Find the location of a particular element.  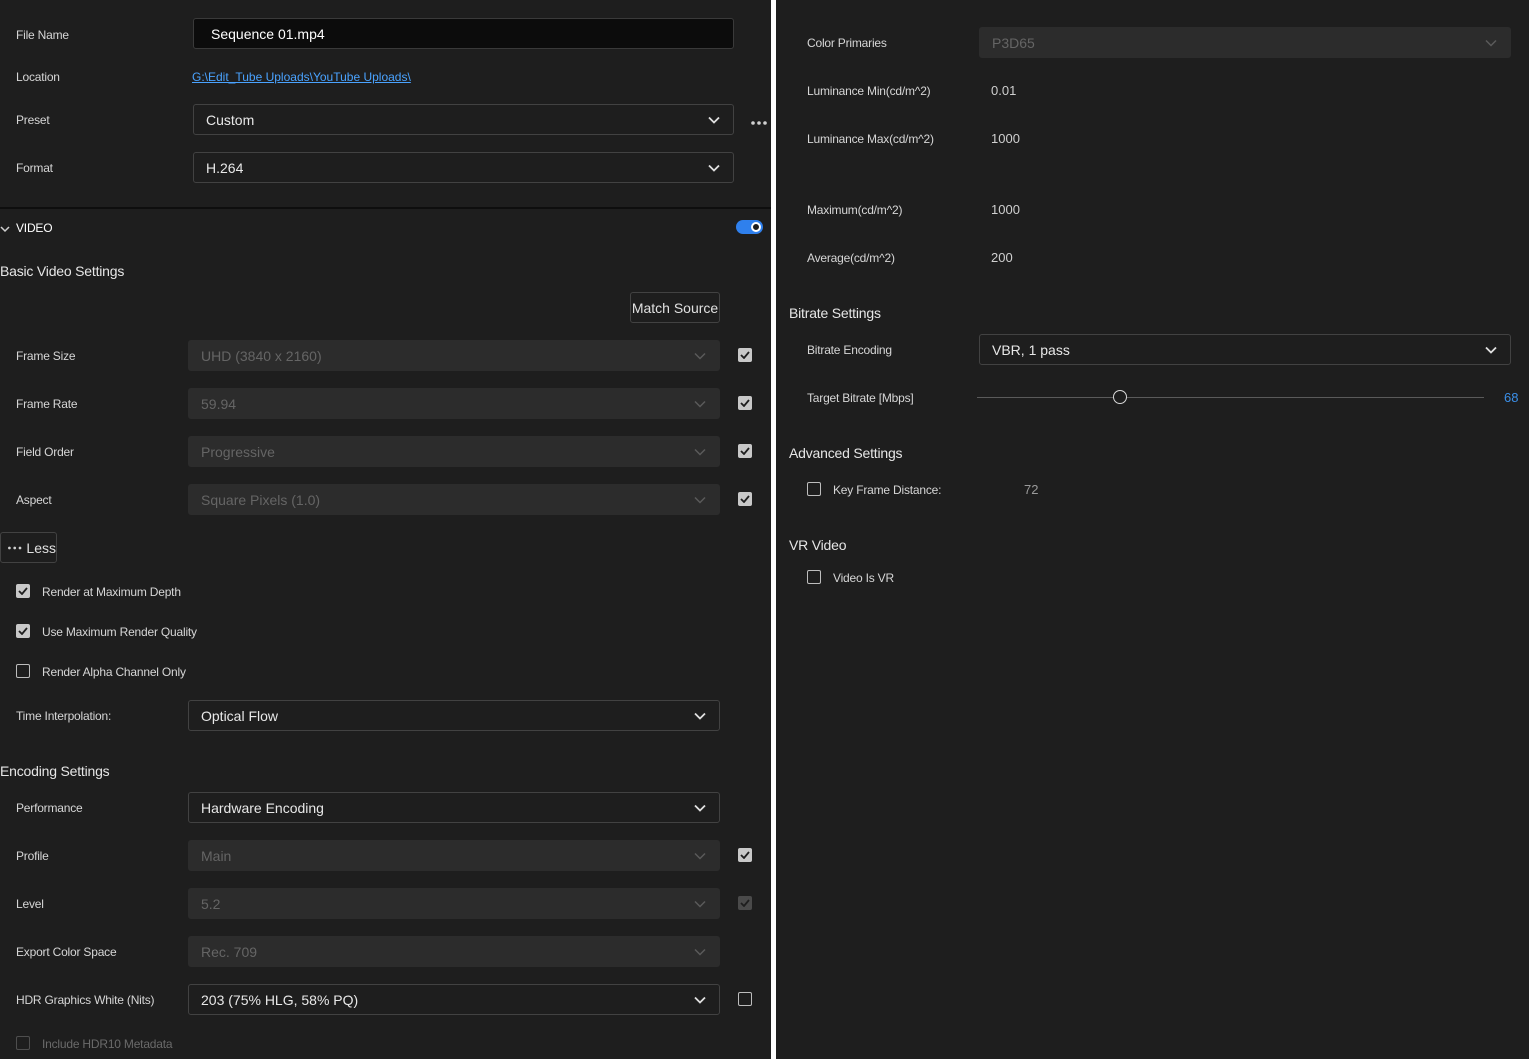

collapse-chevron-icon is located at coordinates (5, 227).